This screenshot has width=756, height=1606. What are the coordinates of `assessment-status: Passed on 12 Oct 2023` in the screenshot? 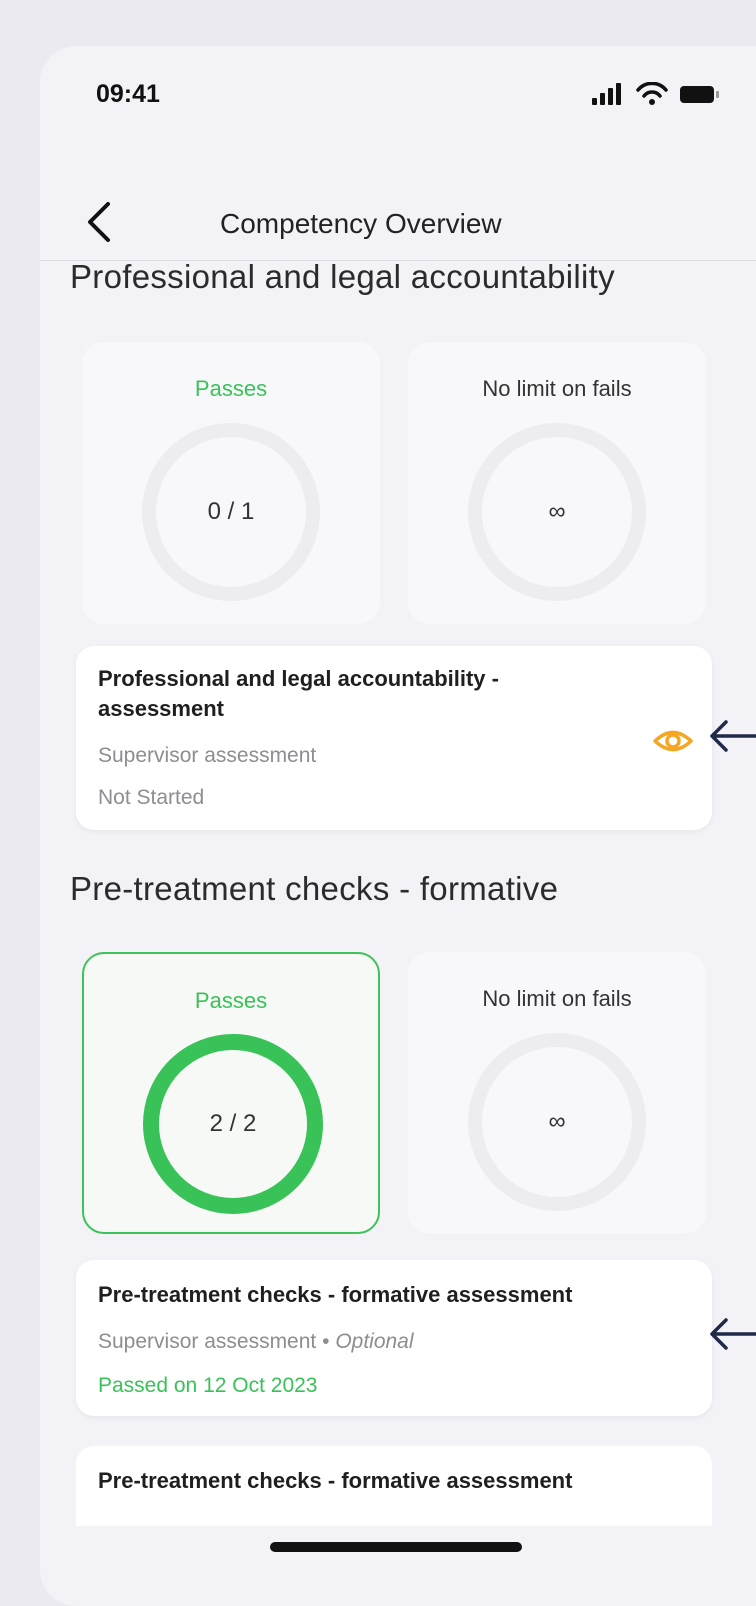 It's located at (208, 1385).